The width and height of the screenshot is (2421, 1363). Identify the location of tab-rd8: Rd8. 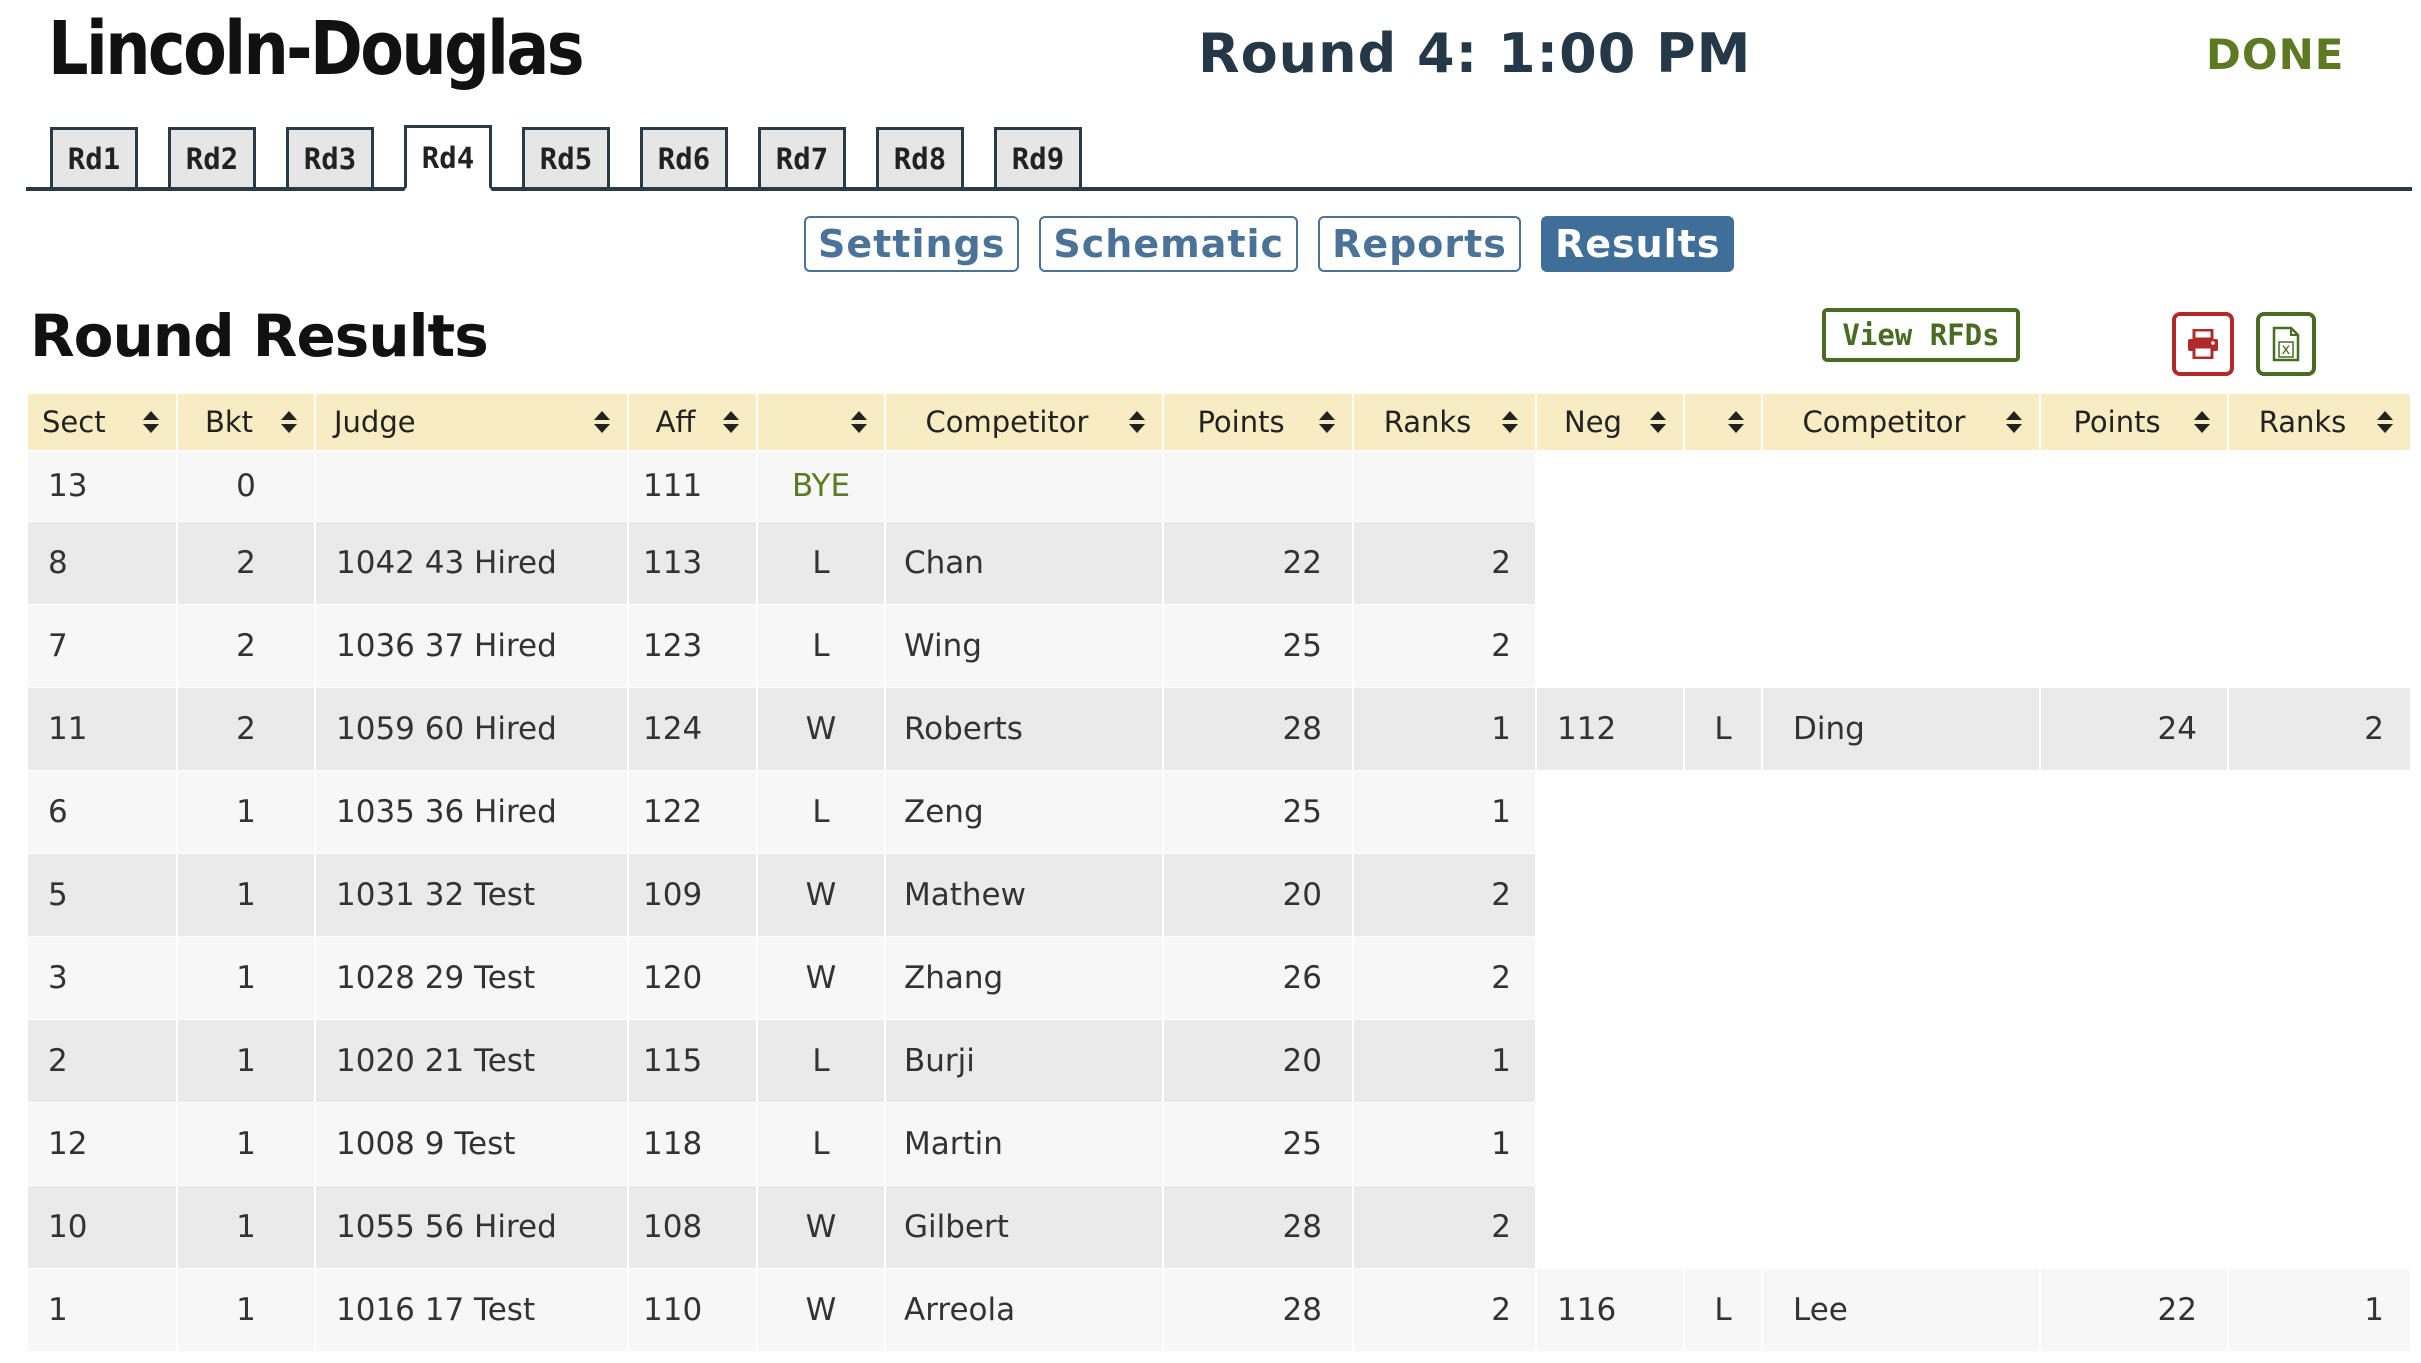
(920, 157).